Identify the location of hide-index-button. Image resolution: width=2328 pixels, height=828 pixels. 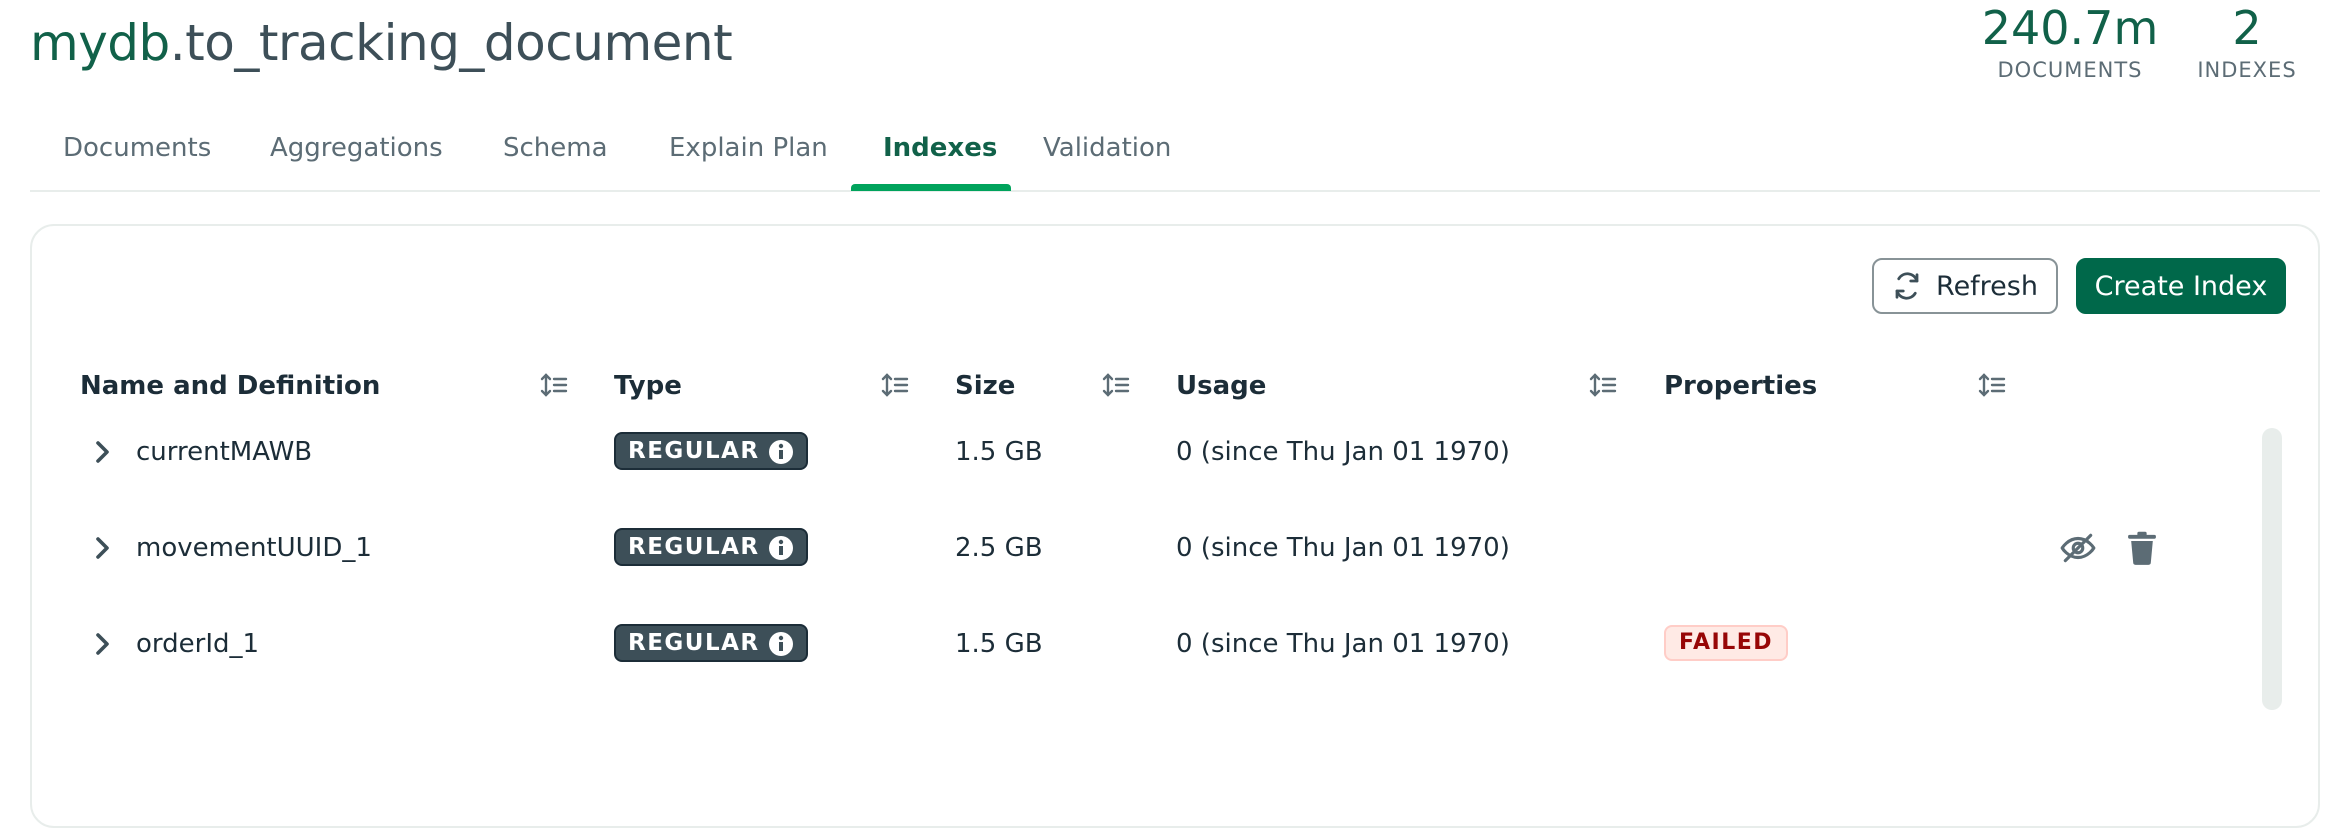
(2078, 548).